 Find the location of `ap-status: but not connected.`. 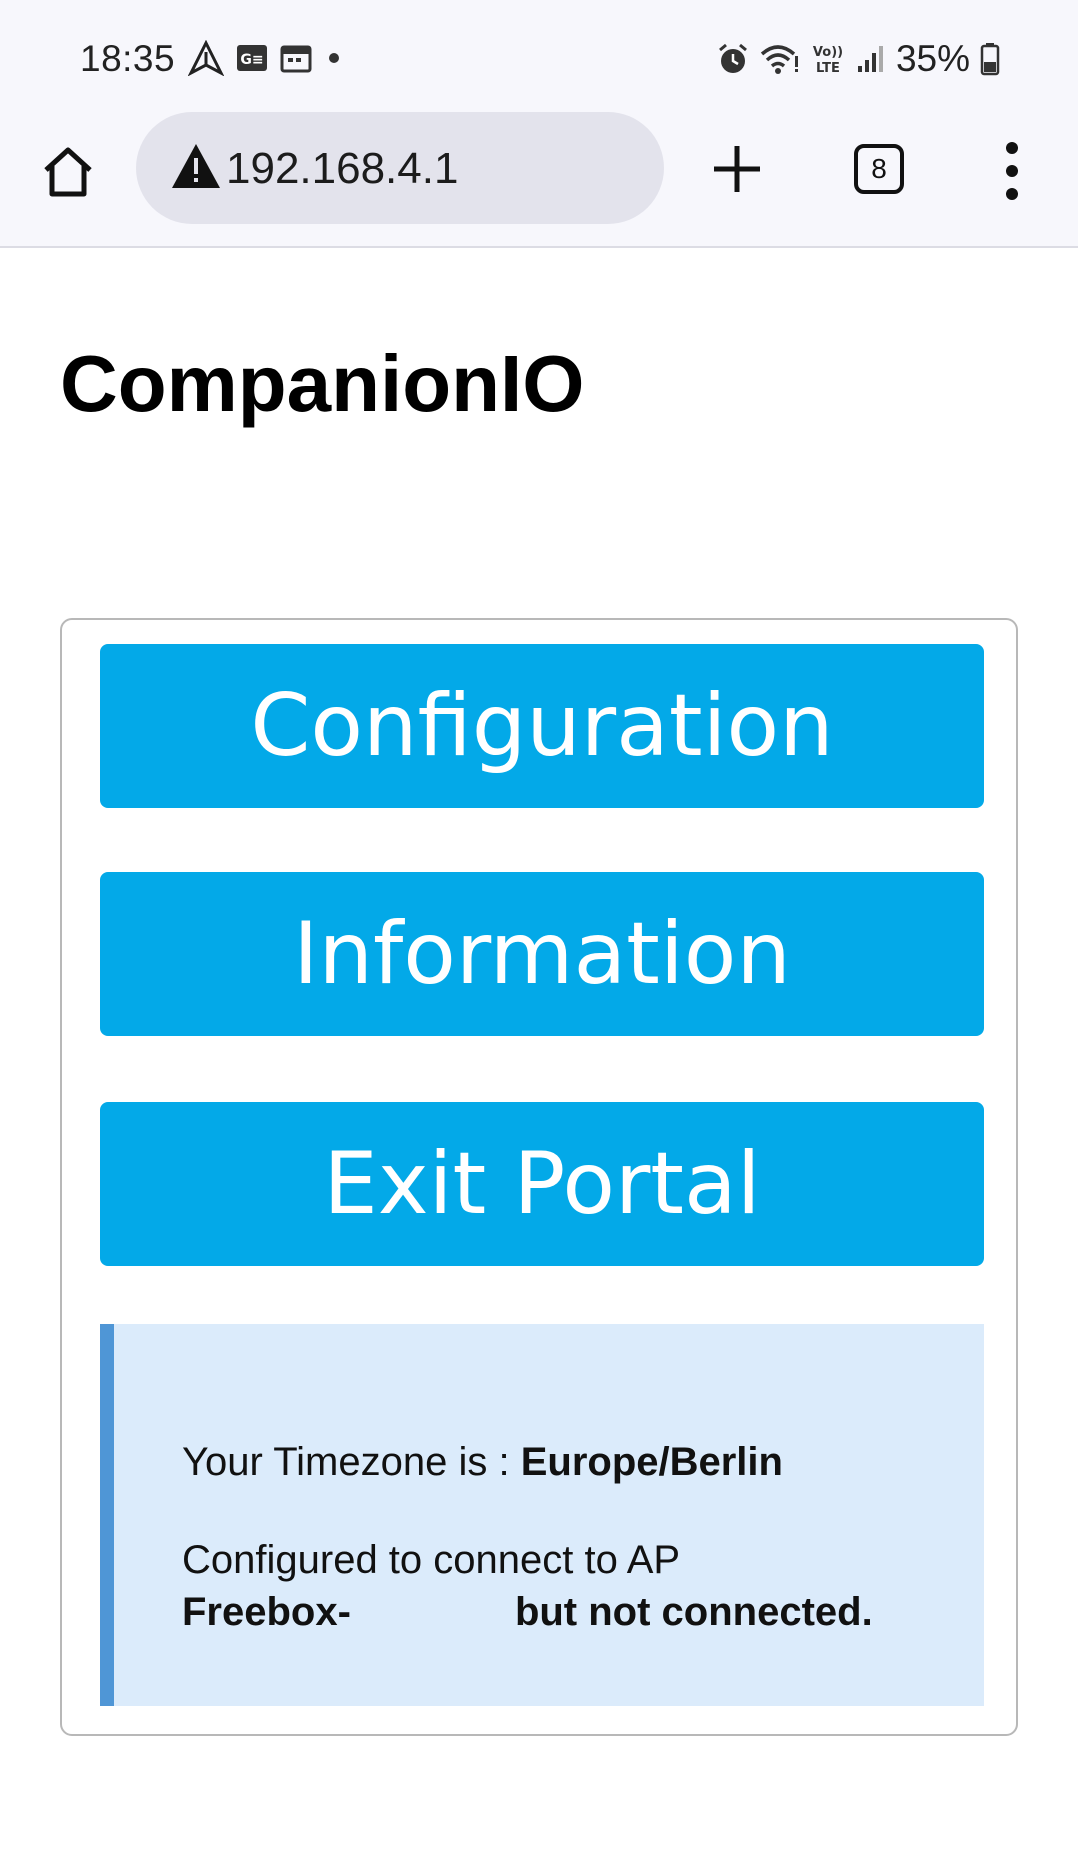

ap-status: but not connected. is located at coordinates (693, 1612).